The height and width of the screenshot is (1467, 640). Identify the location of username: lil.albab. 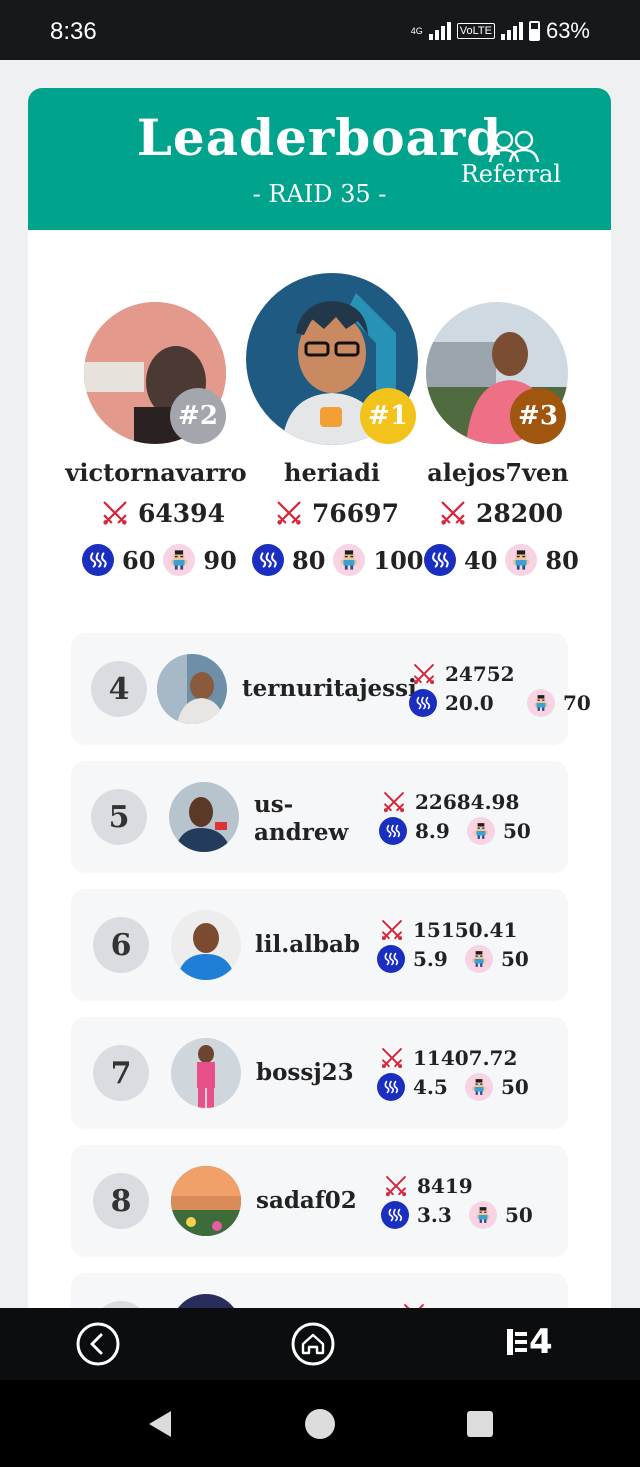
(307, 944).